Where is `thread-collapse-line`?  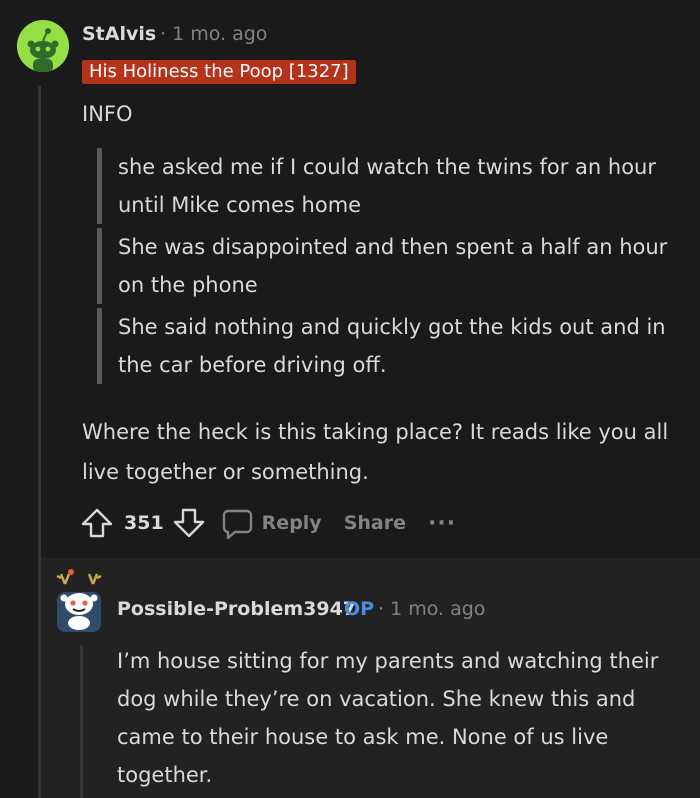 thread-collapse-line is located at coordinates (81, 721).